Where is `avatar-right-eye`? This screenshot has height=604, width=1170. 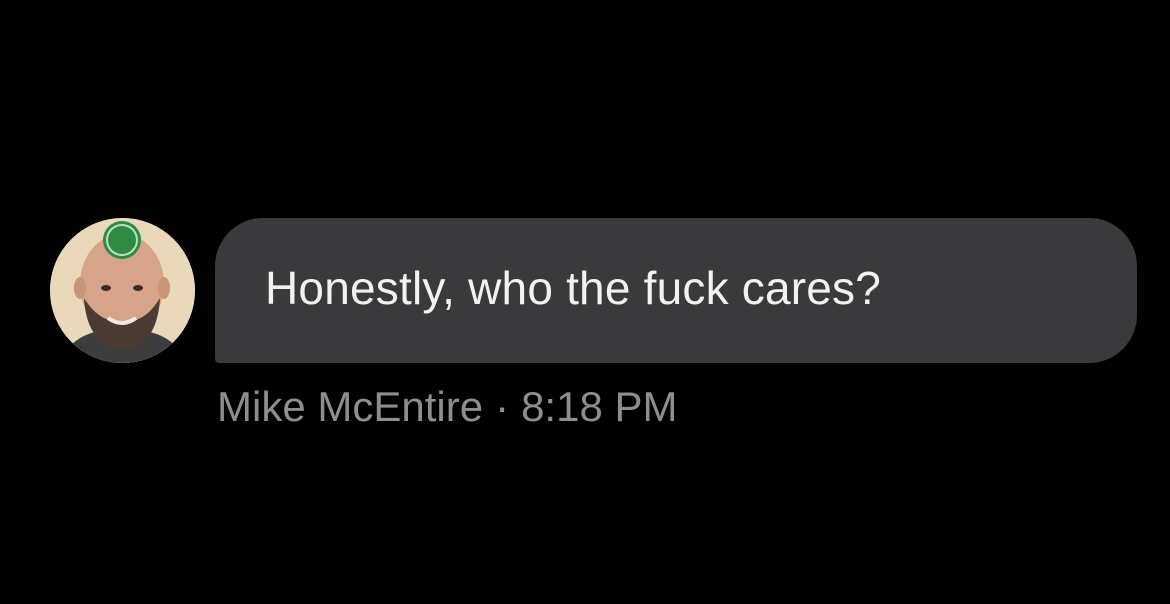
avatar-right-eye is located at coordinates (138, 288).